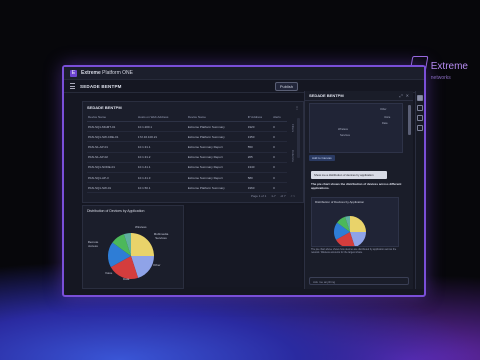 The image size is (480, 360). What do you see at coordinates (400, 95) in the screenshot?
I see `expand-icon: ⤢` at bounding box center [400, 95].